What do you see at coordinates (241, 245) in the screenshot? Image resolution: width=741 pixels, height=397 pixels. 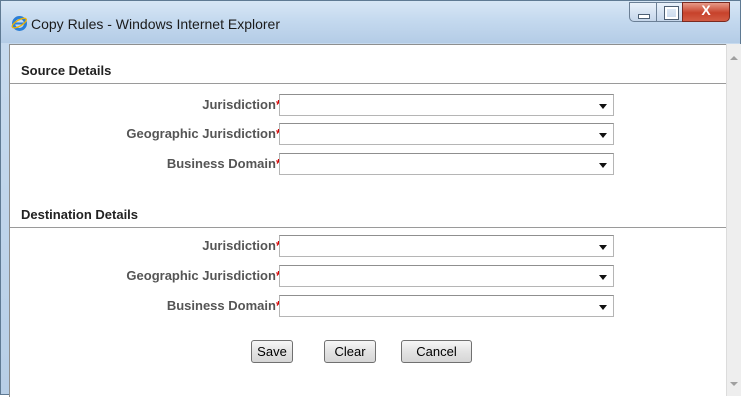 I see `destination-jurisdiction-label: Jurisdiction*` at bounding box center [241, 245].